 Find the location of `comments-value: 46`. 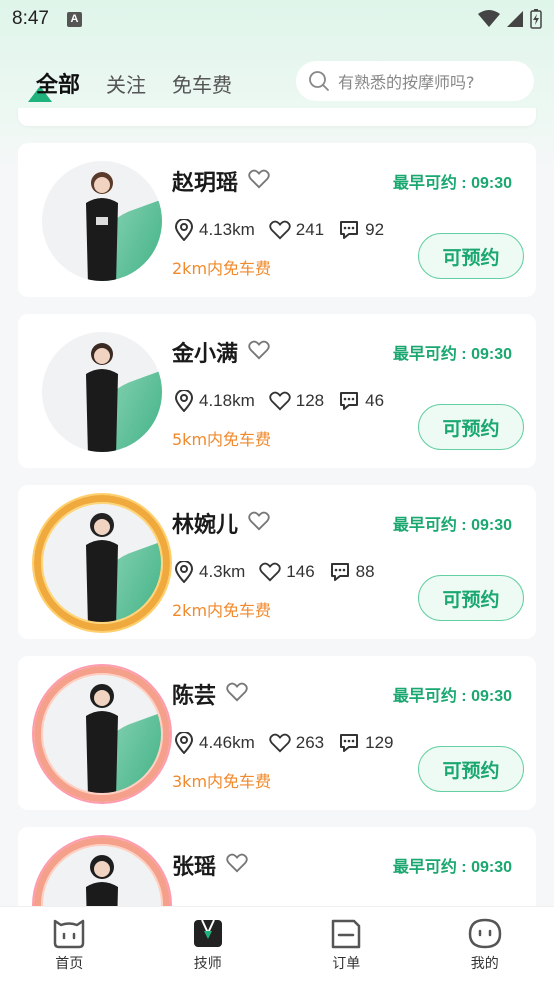

comments-value: 46 is located at coordinates (375, 400).